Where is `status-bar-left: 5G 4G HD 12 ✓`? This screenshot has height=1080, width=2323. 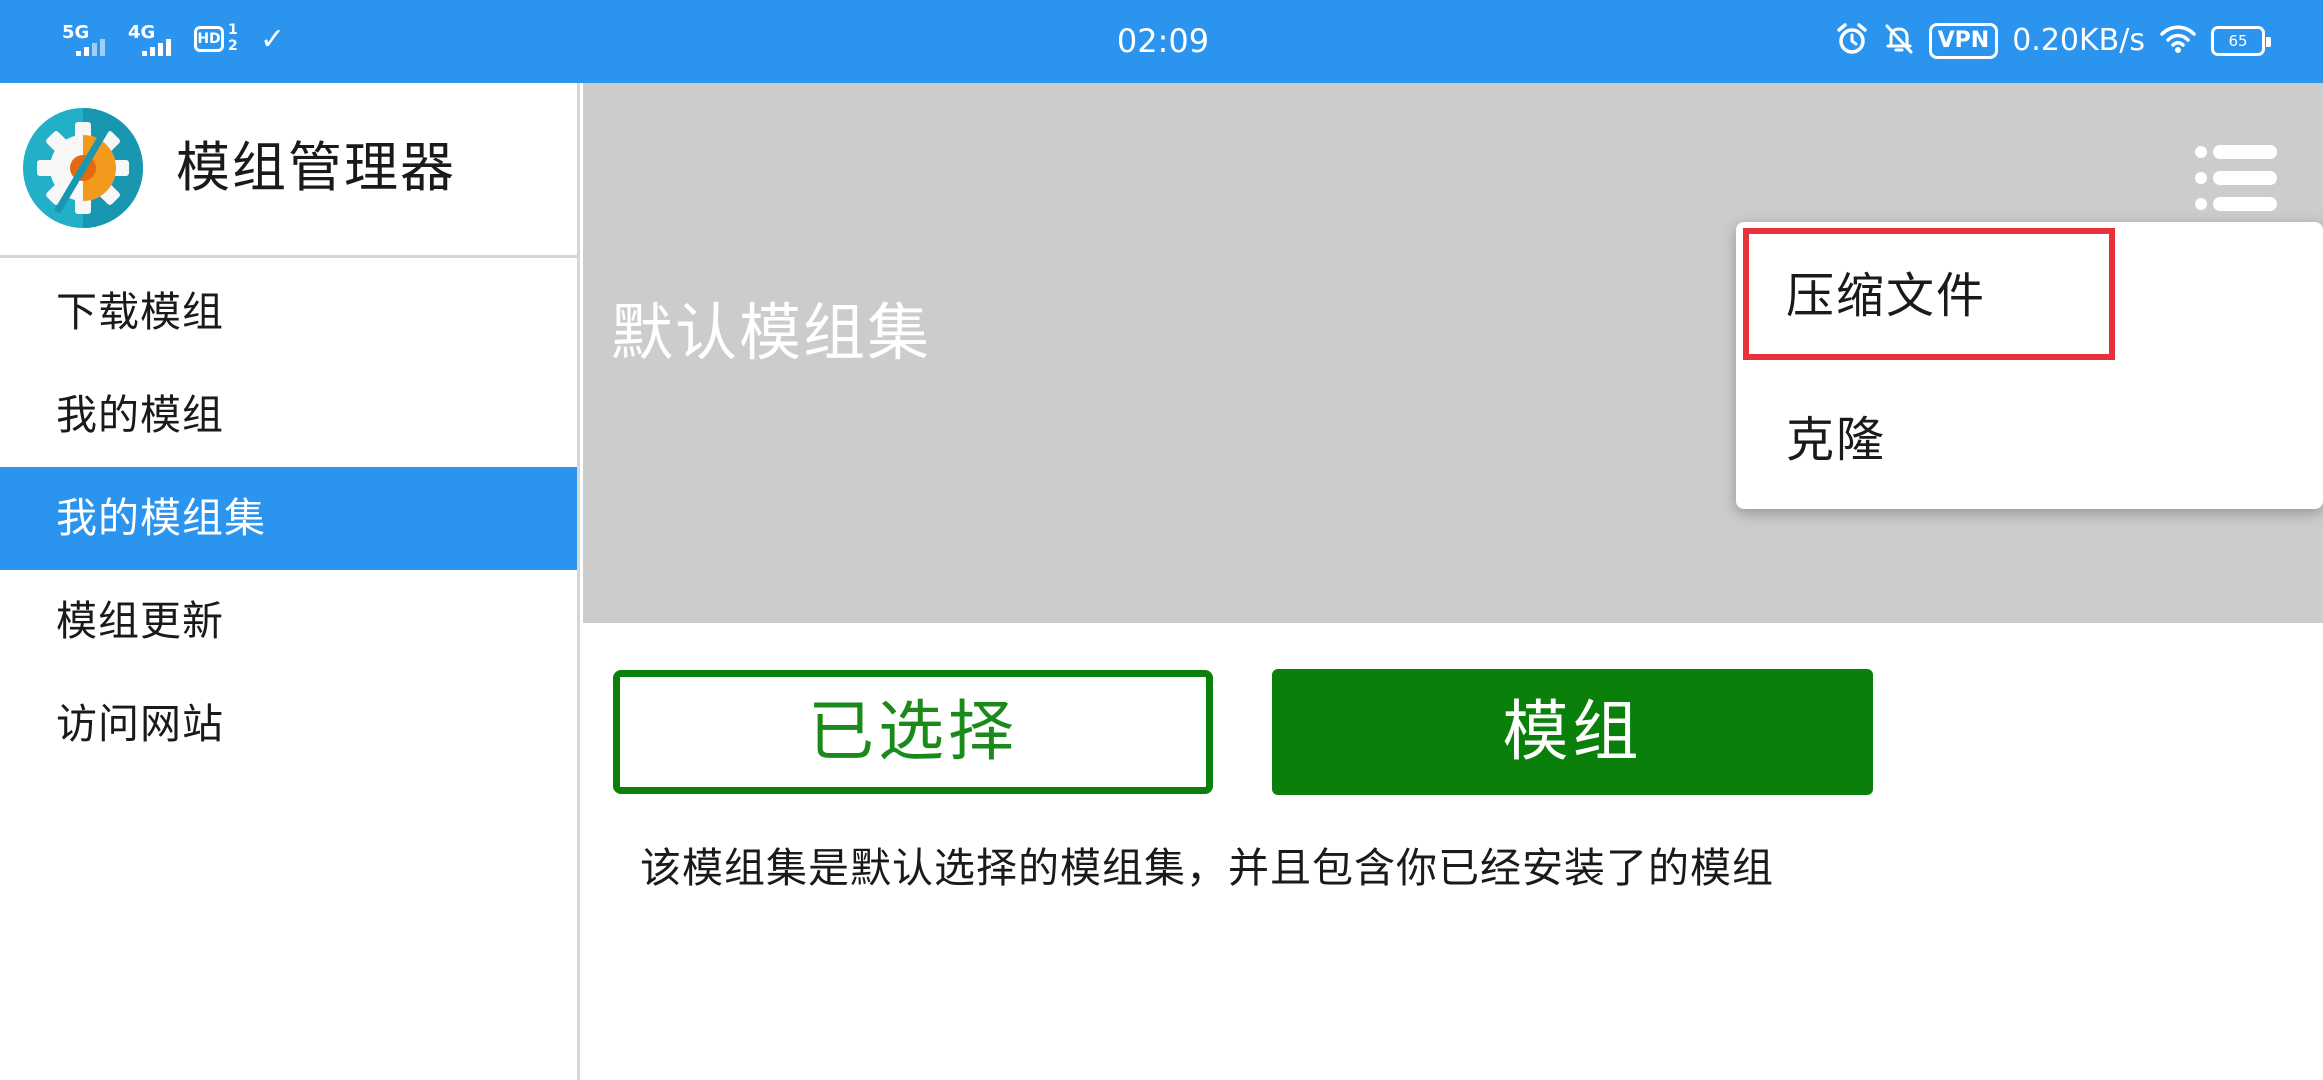
status-bar-left: 5G 4G HD 12 ✓ is located at coordinates (173, 40).